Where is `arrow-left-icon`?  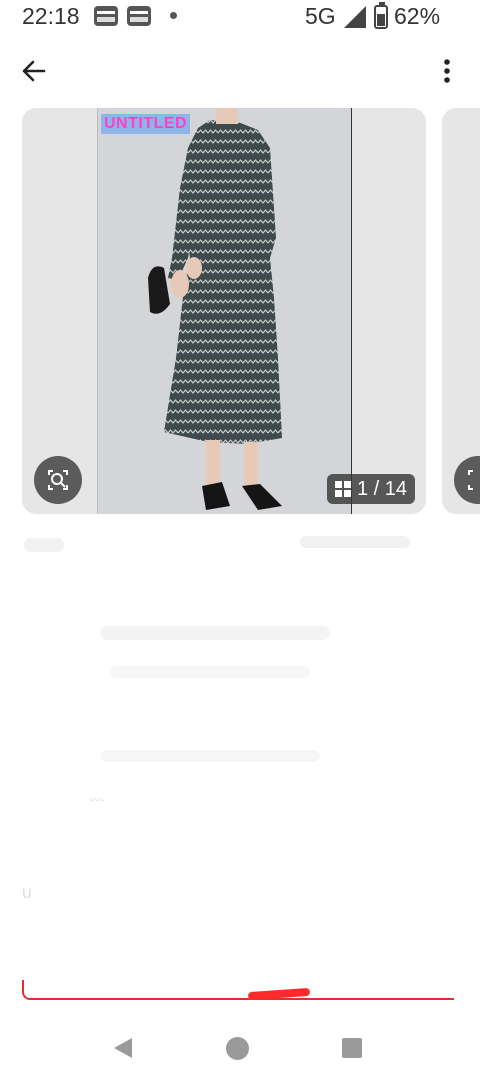
arrow-left-icon is located at coordinates (34, 71).